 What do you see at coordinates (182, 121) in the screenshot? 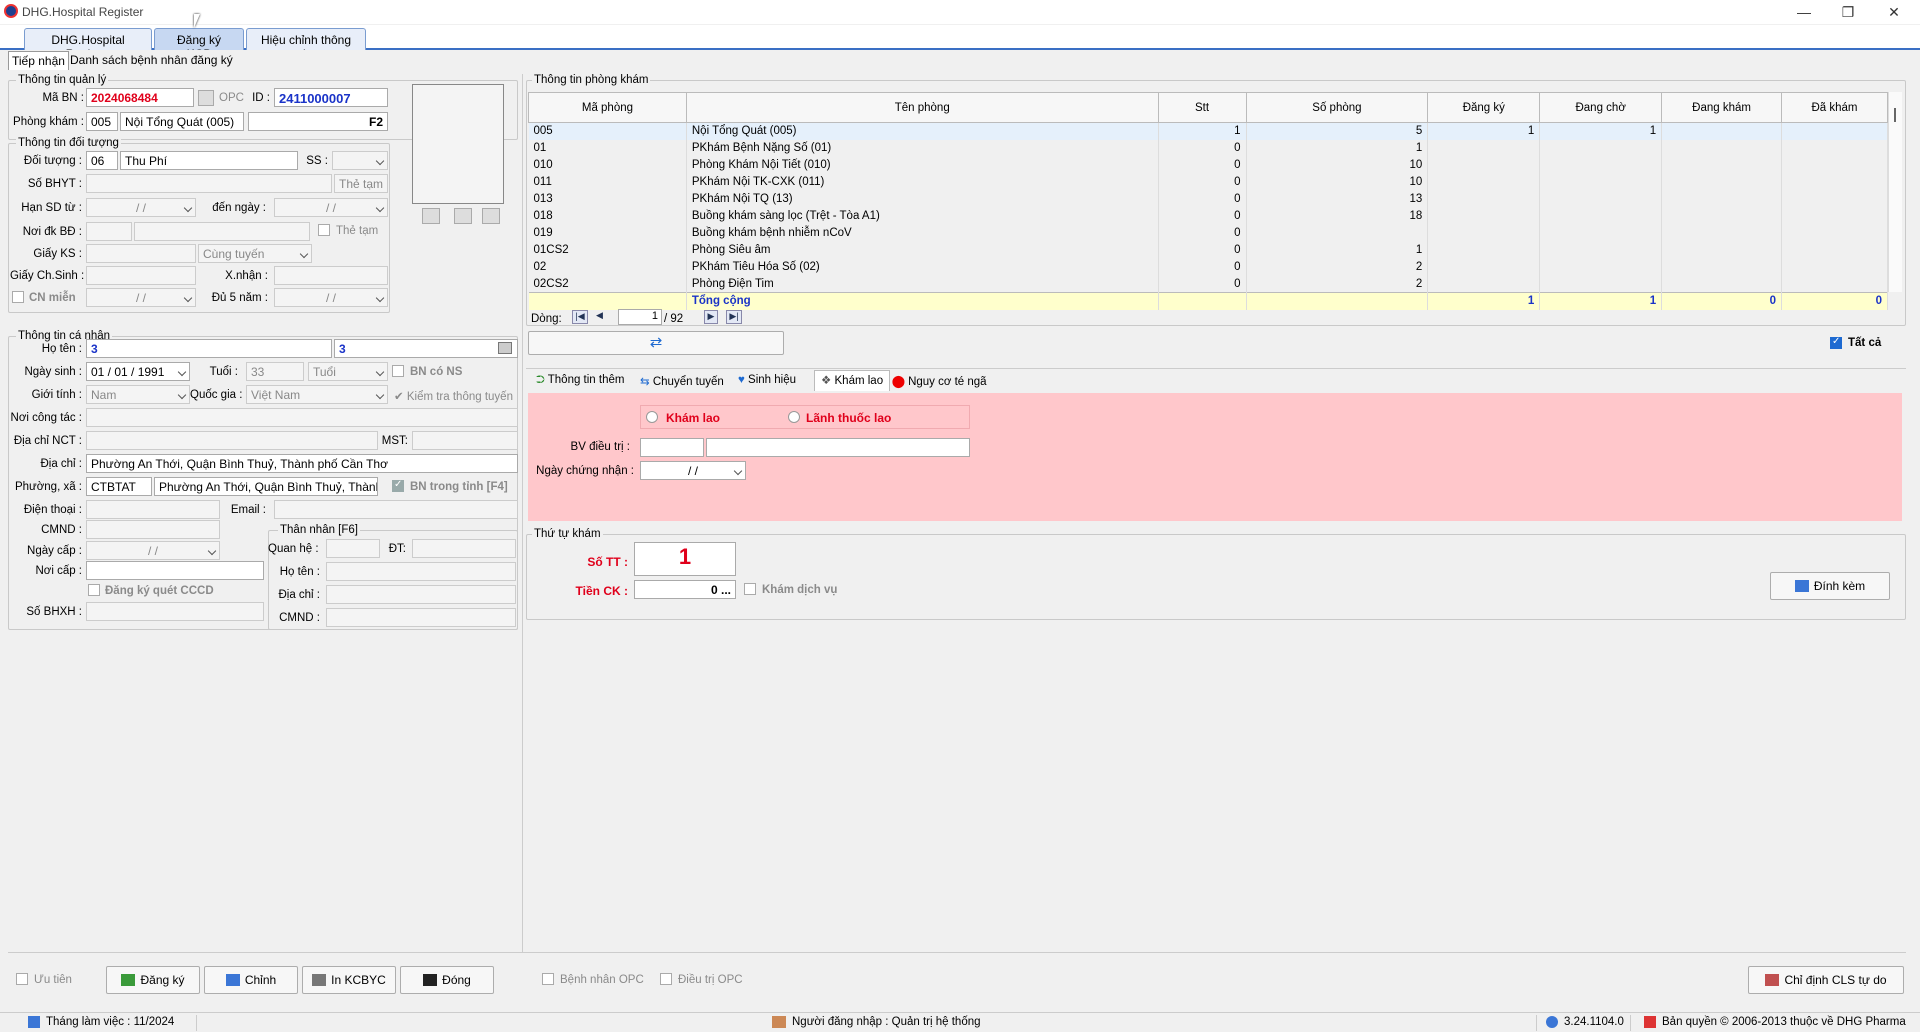
I see `phong-kham-name: Nội Tổng Quát (005)` at bounding box center [182, 121].